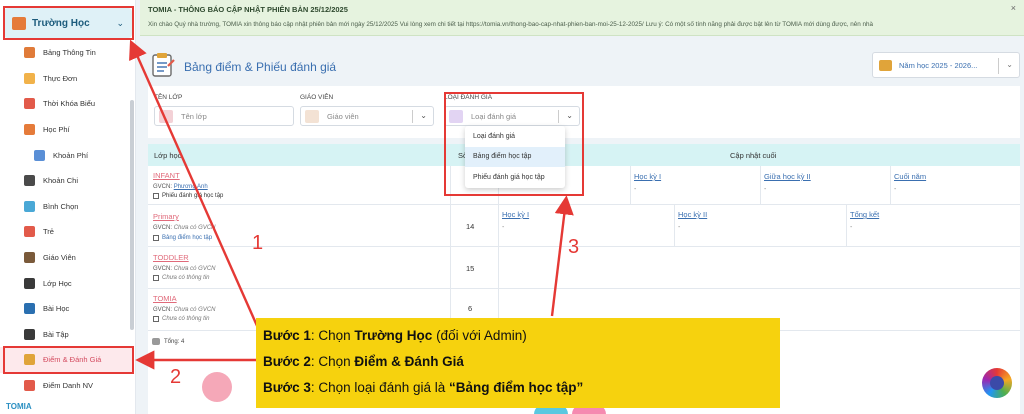  I want to click on step-number-2: 2, so click(176, 377).